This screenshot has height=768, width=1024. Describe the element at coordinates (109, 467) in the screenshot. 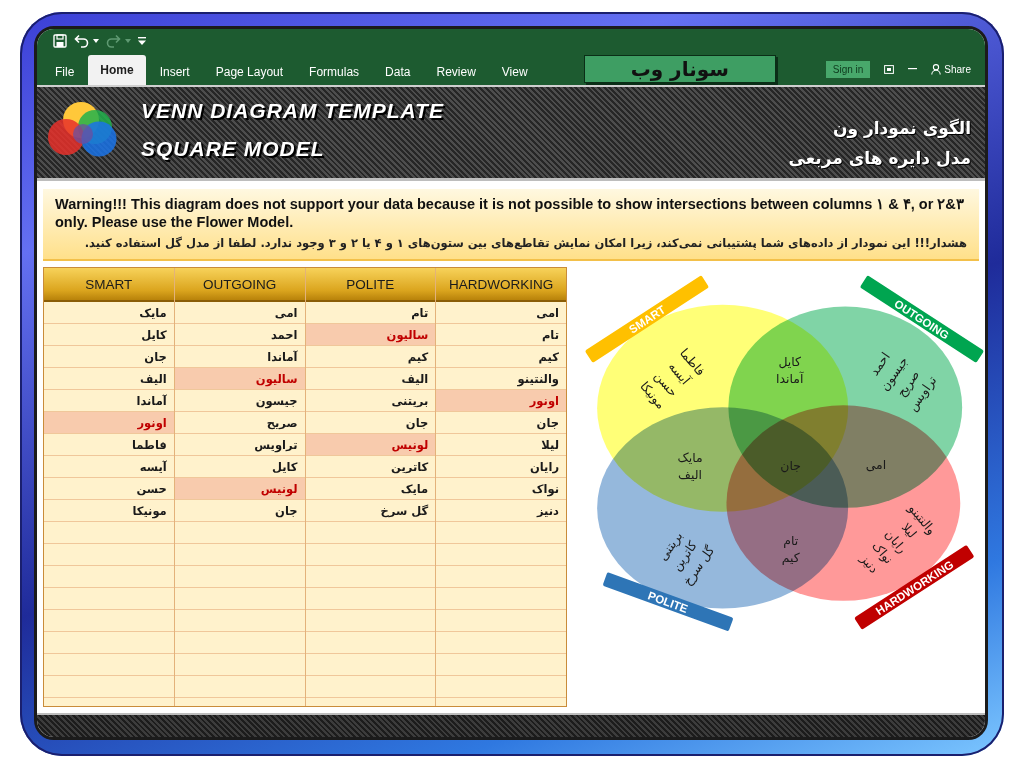

I see `table-cell: آیسه` at that location.